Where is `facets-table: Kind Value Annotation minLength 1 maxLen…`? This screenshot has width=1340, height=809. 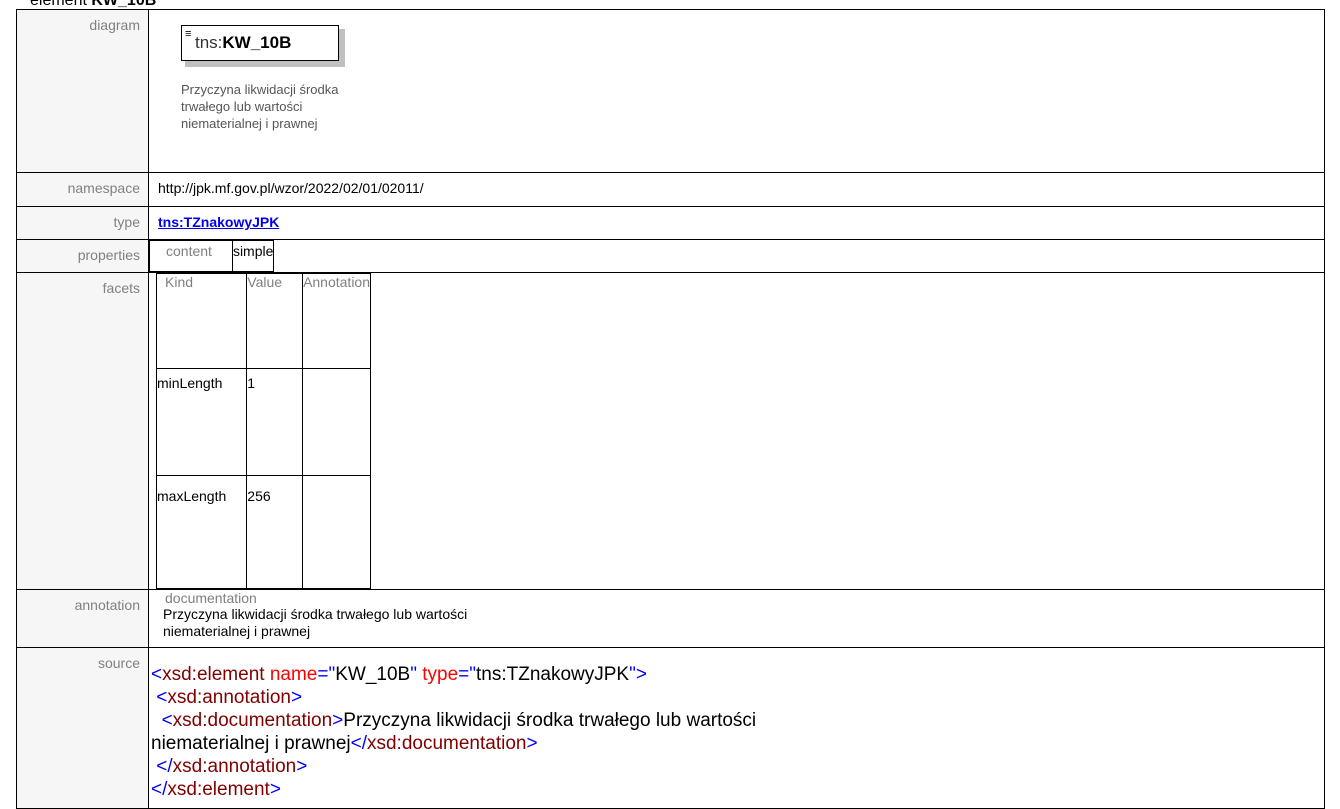 facets-table: Kind Value Annotation minLength 1 maxLen… is located at coordinates (263, 431).